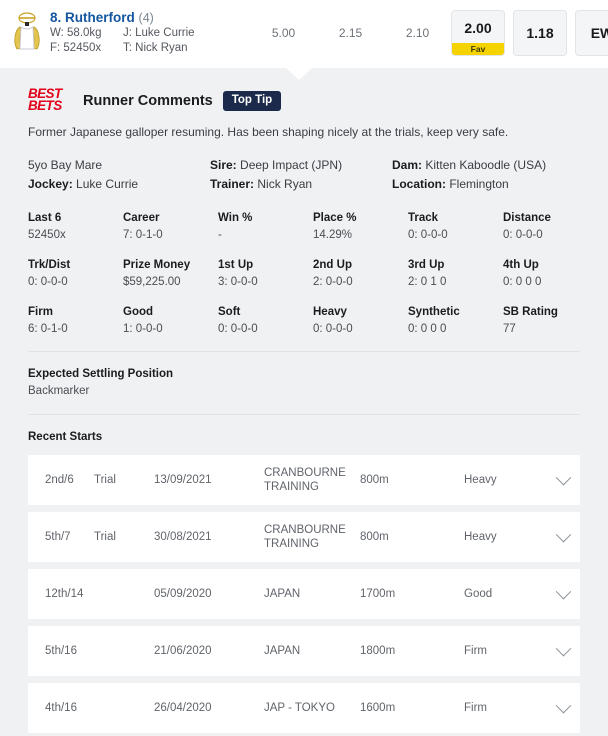 This screenshot has height=736, width=608. I want to click on stat-value: 0: 0 0 0, so click(522, 282).